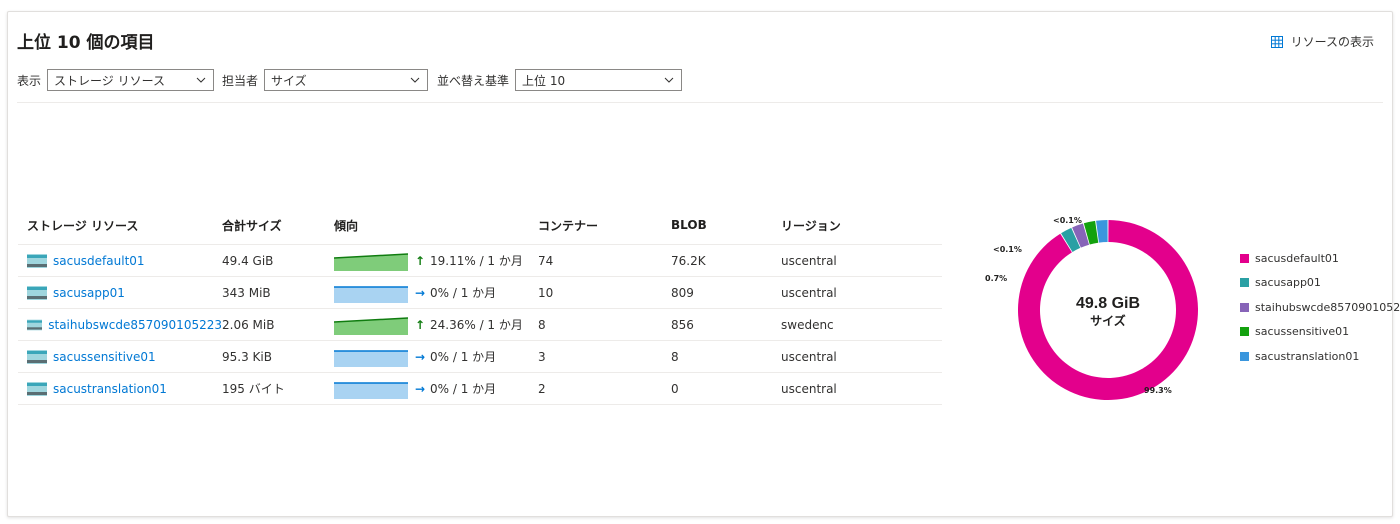  What do you see at coordinates (278, 225) in the screenshot?
I see `col-header-size: 合計サイズ` at bounding box center [278, 225].